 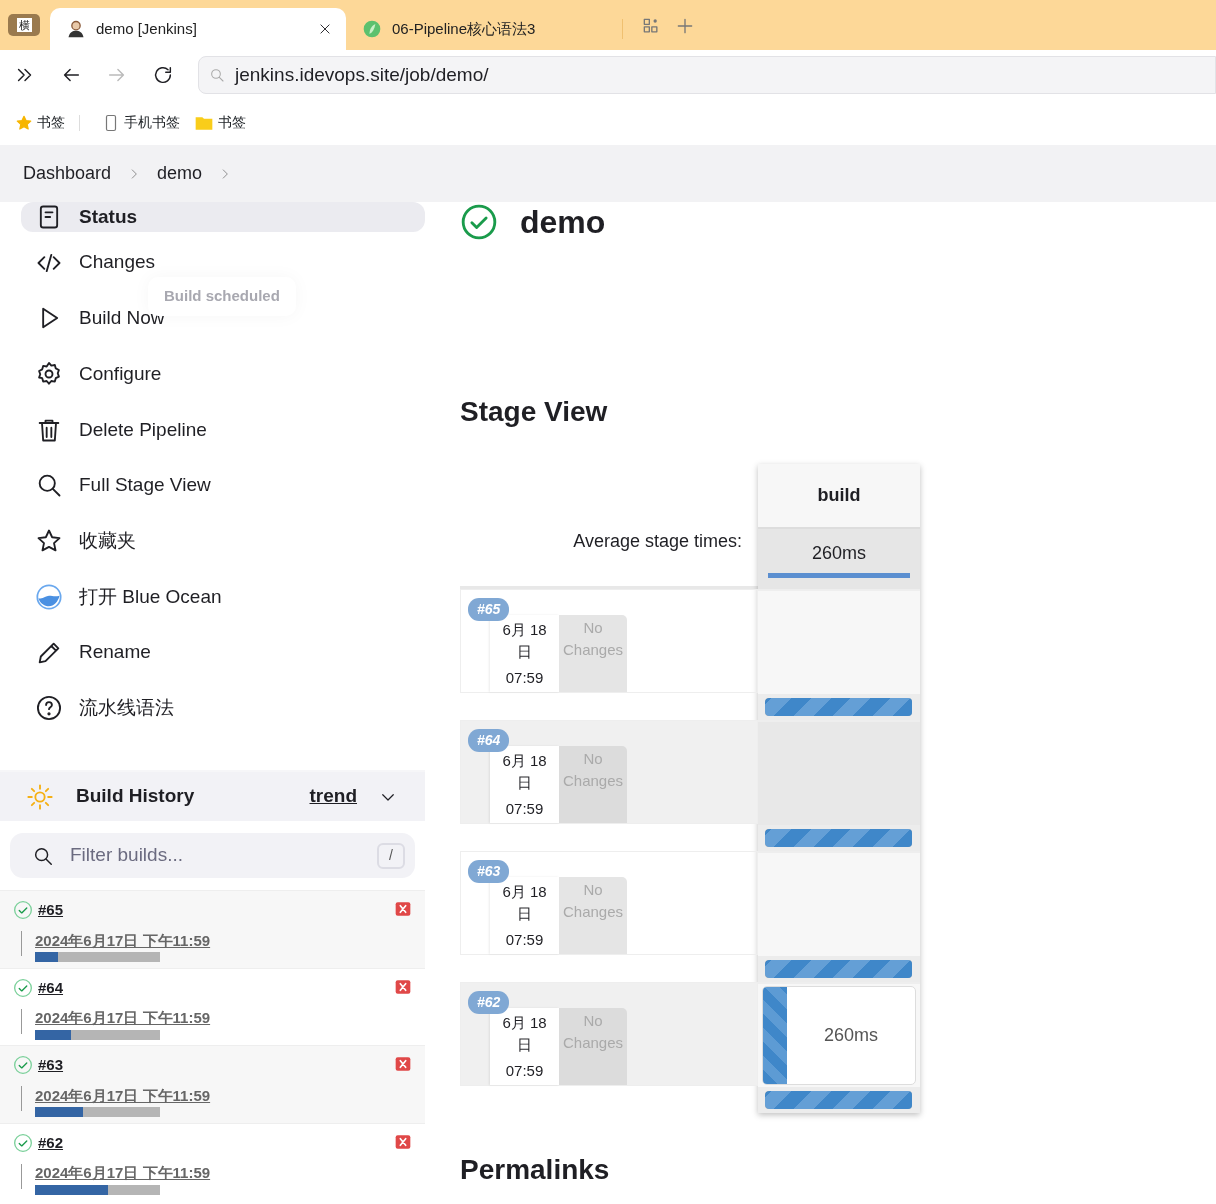 I want to click on section-title: Stage View, so click(x=534, y=412).